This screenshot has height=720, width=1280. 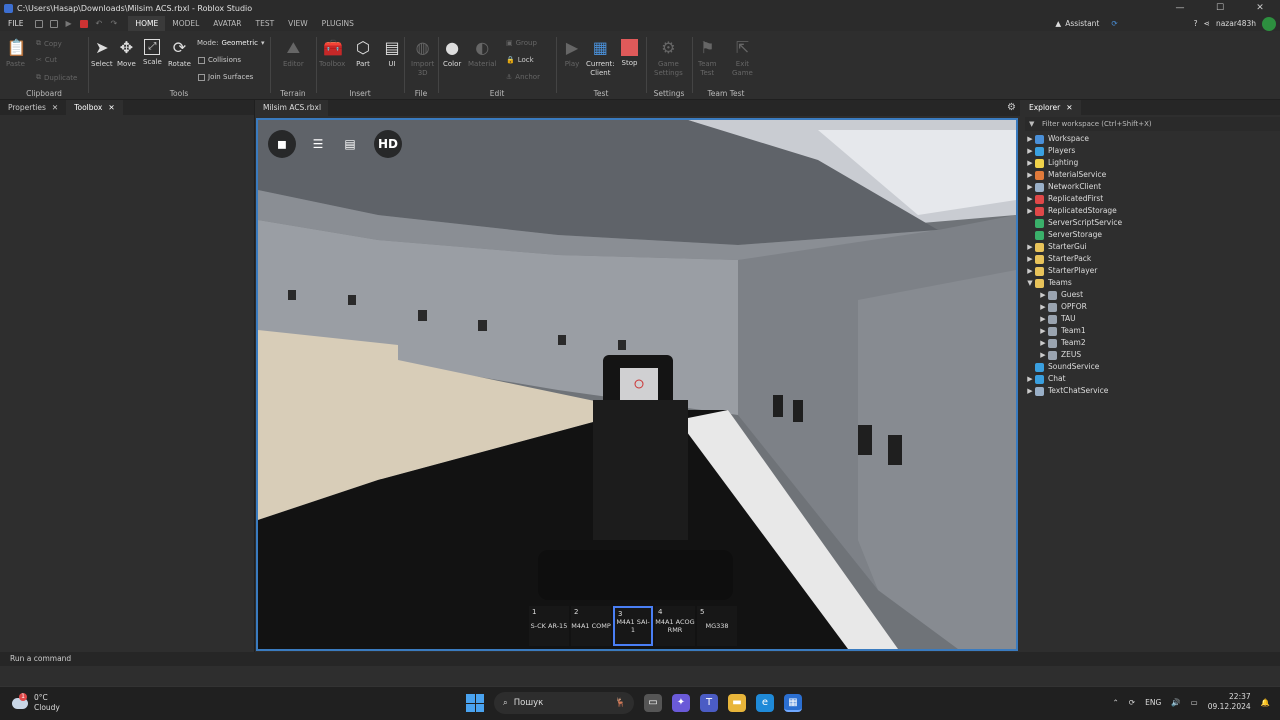 I want to click on username: nazar483h, so click(x=1236, y=23).